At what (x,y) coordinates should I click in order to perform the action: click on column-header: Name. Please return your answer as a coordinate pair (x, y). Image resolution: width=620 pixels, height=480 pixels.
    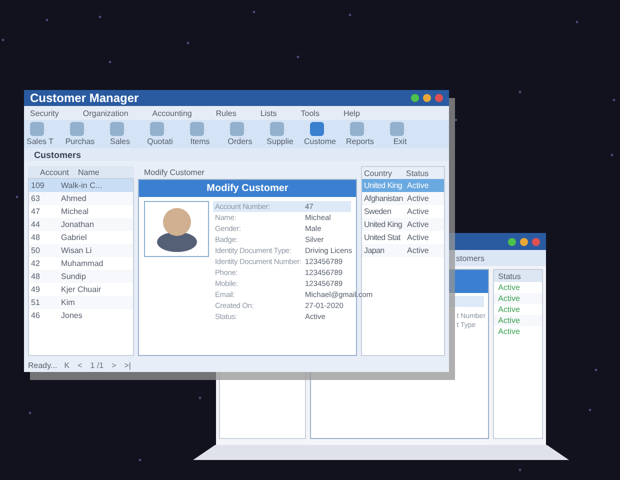
    Looking at the image, I should click on (89, 172).